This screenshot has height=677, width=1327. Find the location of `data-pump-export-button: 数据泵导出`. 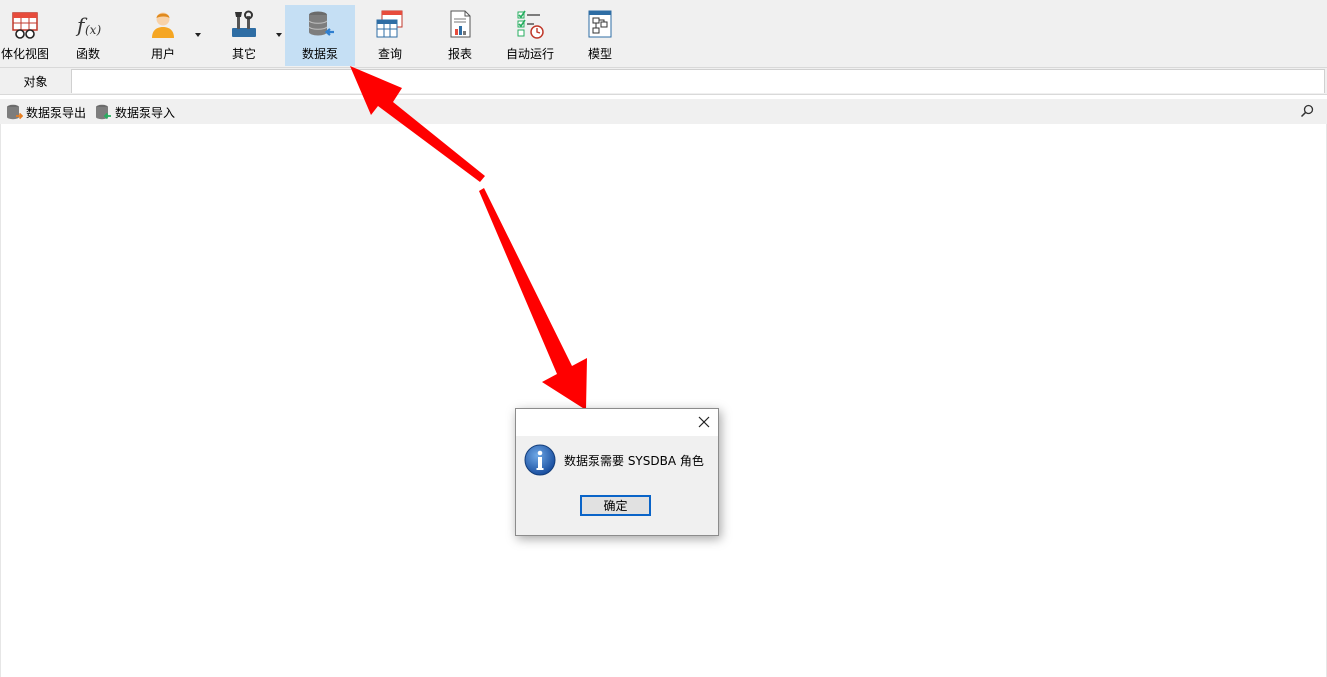

data-pump-export-button: 数据泵导出 is located at coordinates (45, 112).